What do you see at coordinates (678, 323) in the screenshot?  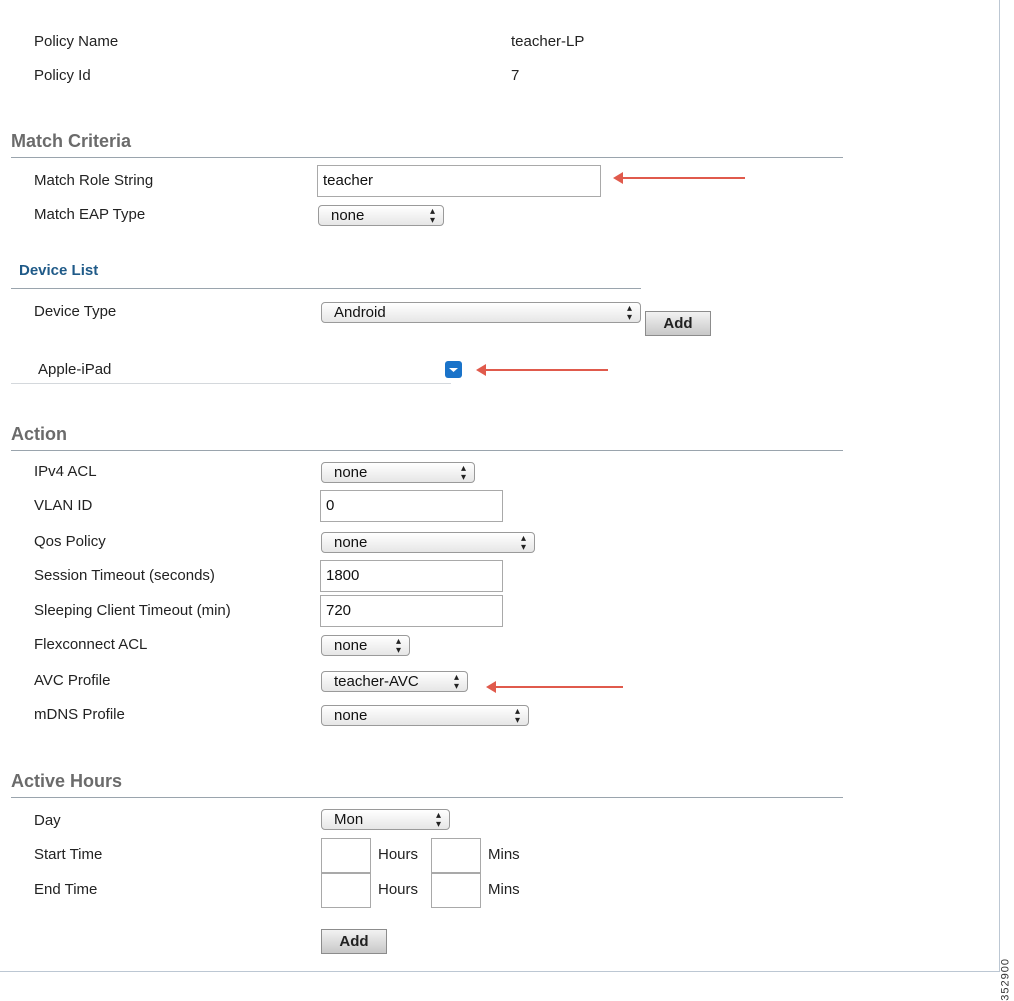 I see `add-device-button: Add` at bounding box center [678, 323].